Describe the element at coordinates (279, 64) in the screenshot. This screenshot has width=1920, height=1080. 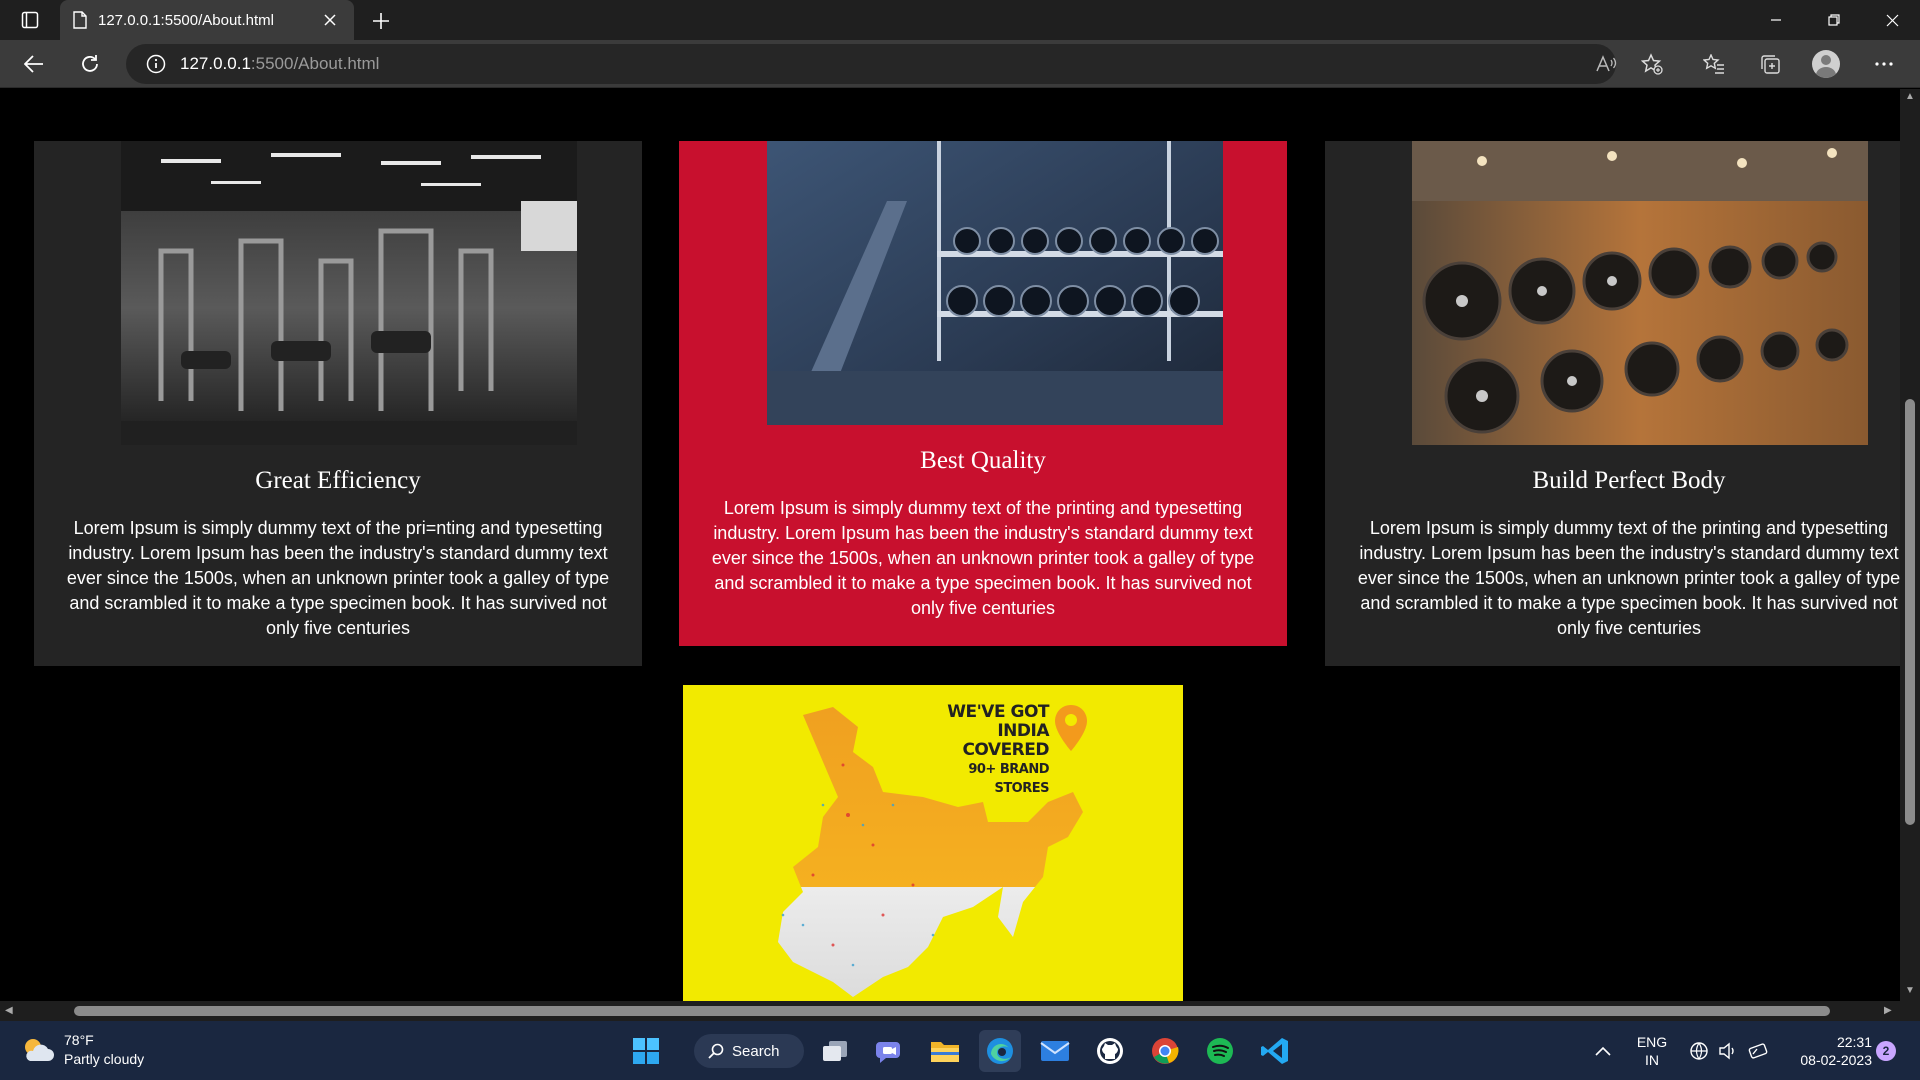
I see `url-text: 127.0.0.1:5500/About.html` at that location.